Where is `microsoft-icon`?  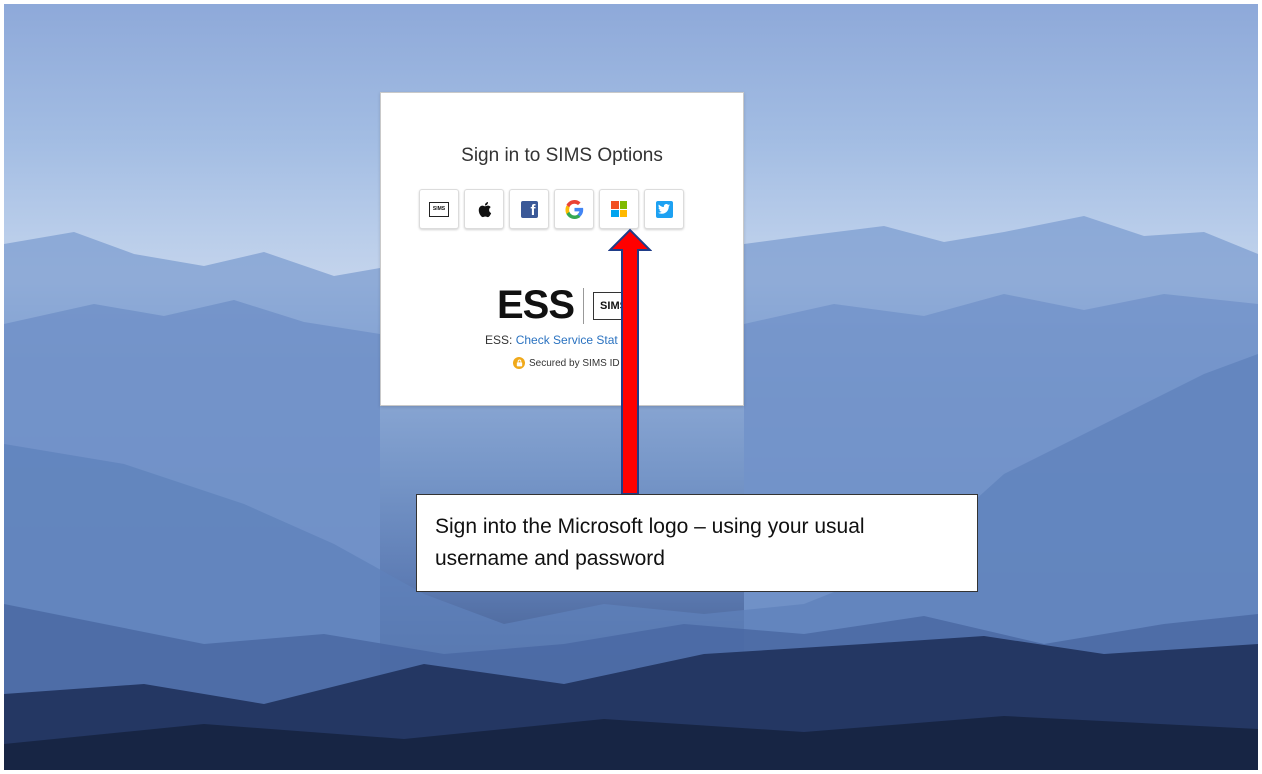 microsoft-icon is located at coordinates (619, 209).